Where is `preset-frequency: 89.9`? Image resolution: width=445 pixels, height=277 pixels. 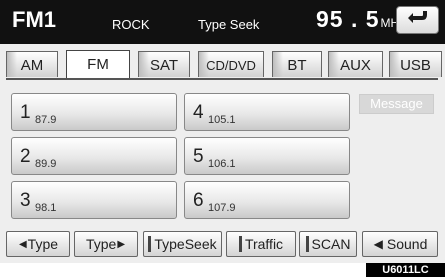 preset-frequency: 89.9 is located at coordinates (46, 164).